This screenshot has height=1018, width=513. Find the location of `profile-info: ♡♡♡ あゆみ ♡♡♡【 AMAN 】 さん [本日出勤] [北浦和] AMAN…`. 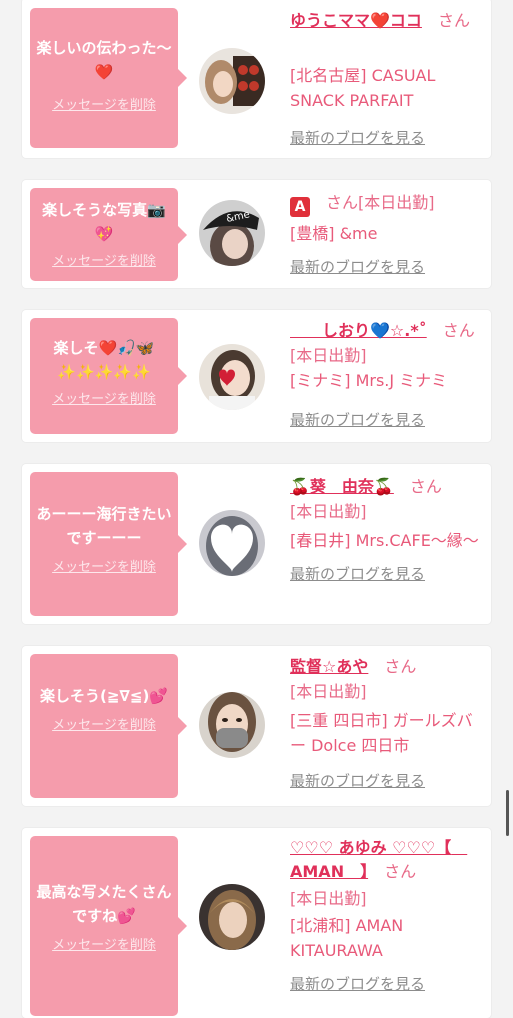

profile-info: ♡♡♡ あゆみ ♡♡♡【 AMAN 】 さん [本日出勤] [北浦和] AMAN… is located at coordinates (388, 915).